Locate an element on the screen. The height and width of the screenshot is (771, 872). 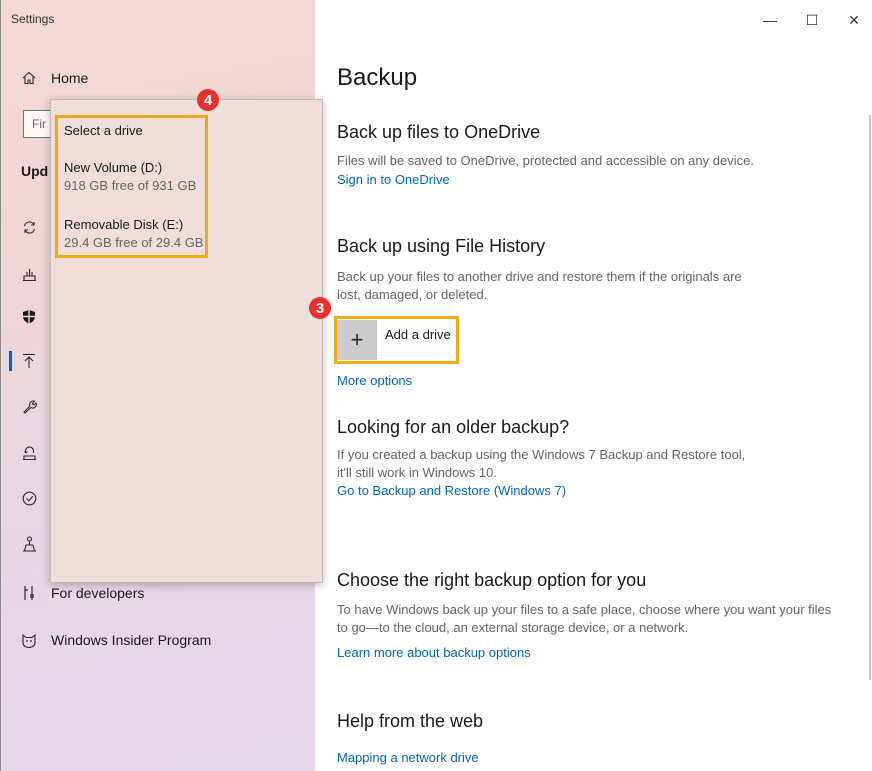
active-indicator is located at coordinates (10, 361).